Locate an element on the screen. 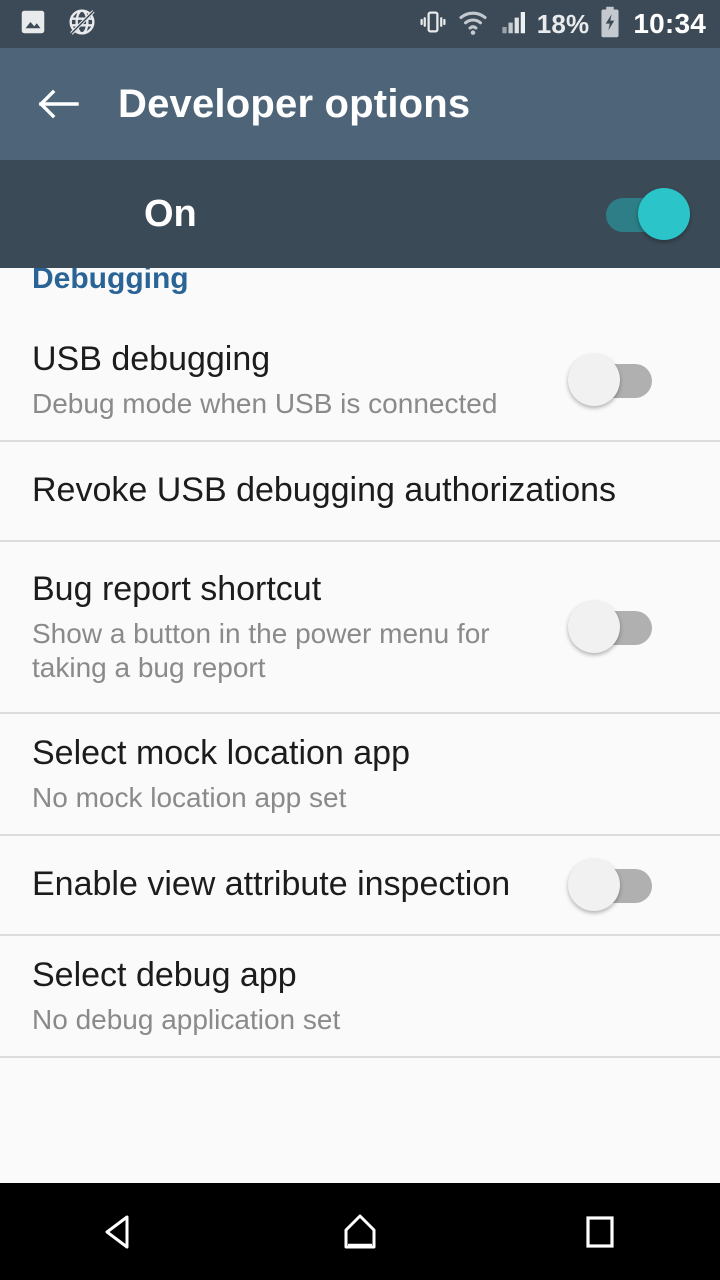  navigation-bar is located at coordinates (360, 1231).